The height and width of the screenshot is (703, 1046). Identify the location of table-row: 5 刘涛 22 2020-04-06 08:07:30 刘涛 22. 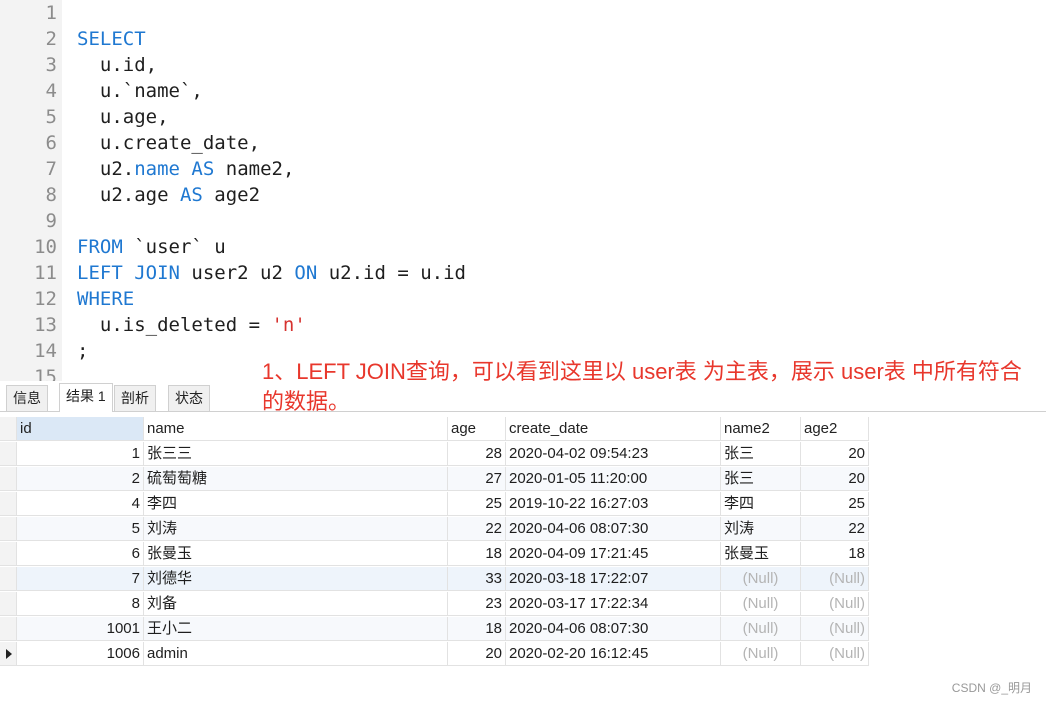
(435, 529).